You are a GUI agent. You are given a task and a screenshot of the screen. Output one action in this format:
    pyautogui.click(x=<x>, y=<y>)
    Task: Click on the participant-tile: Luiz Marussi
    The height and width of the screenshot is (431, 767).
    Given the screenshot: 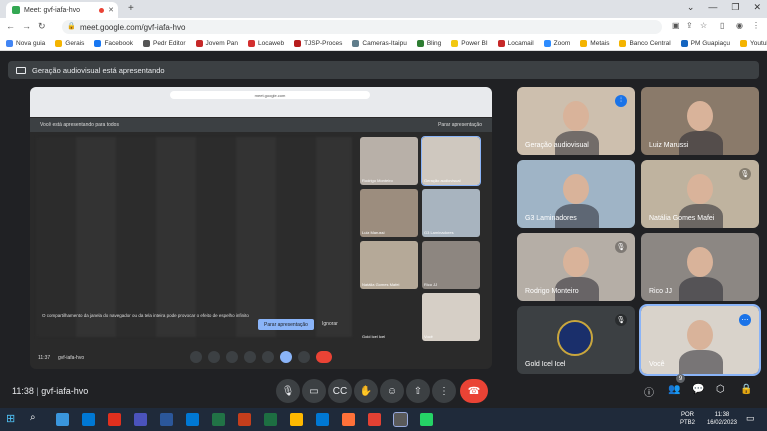 What is the action you would take?
    pyautogui.click(x=700, y=121)
    